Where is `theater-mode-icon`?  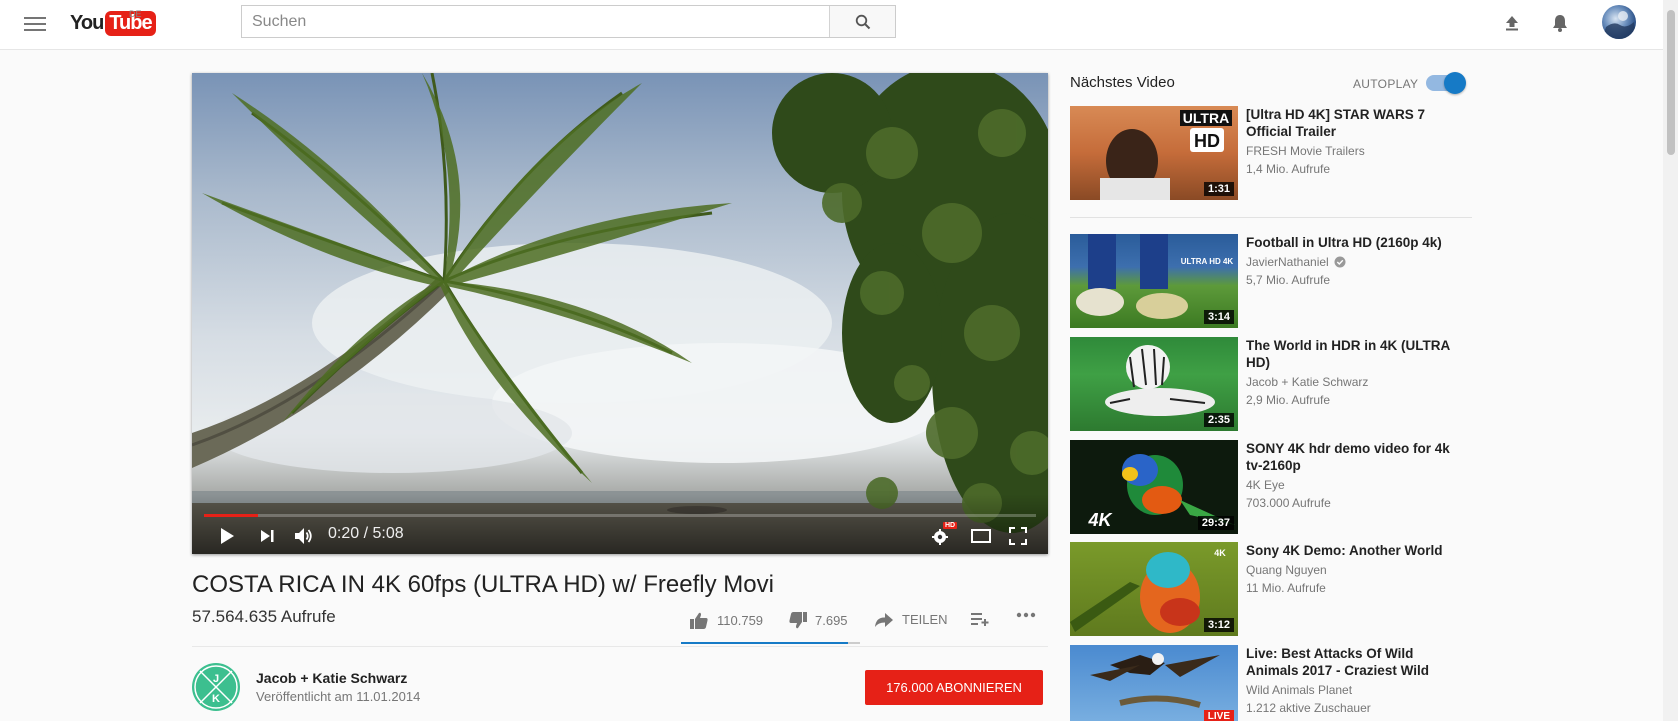
theater-mode-icon is located at coordinates (981, 536).